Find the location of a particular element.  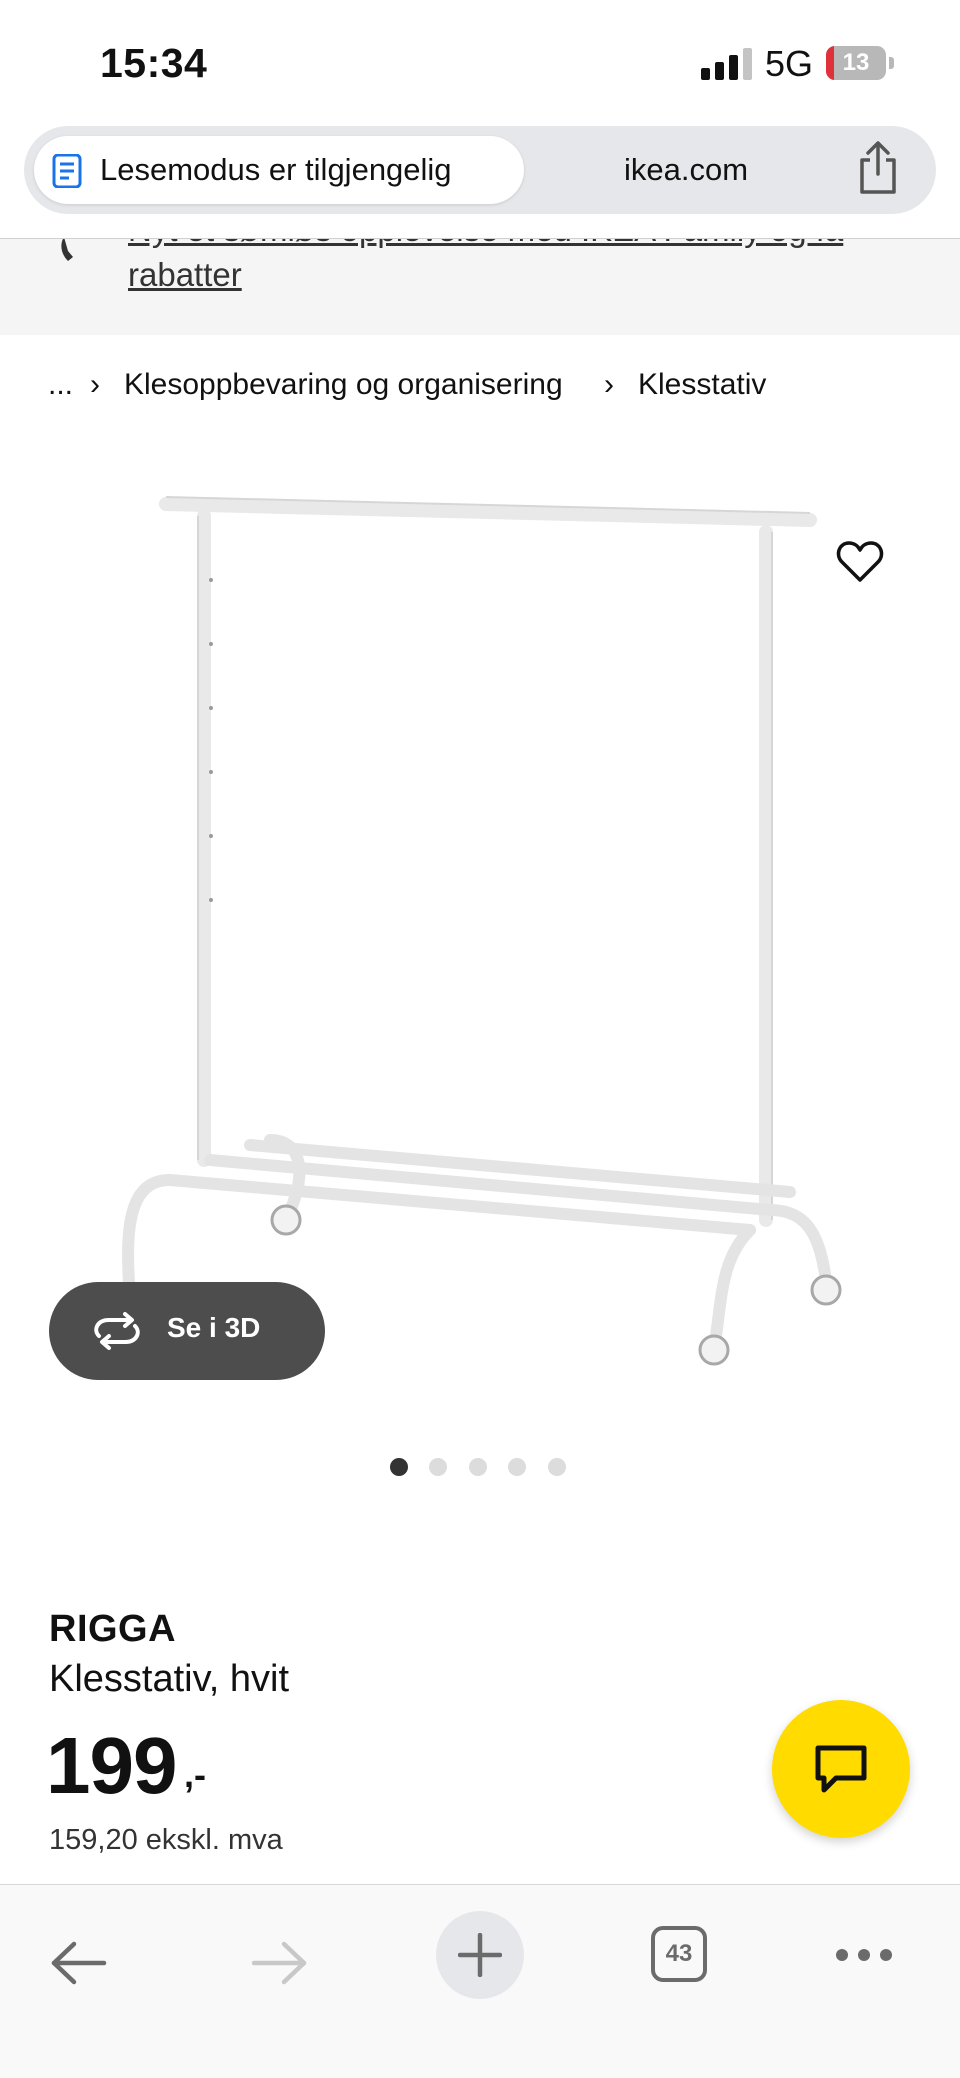

reader-mode-button: Lesemodus er tilgjengelig is located at coordinates (279, 170).